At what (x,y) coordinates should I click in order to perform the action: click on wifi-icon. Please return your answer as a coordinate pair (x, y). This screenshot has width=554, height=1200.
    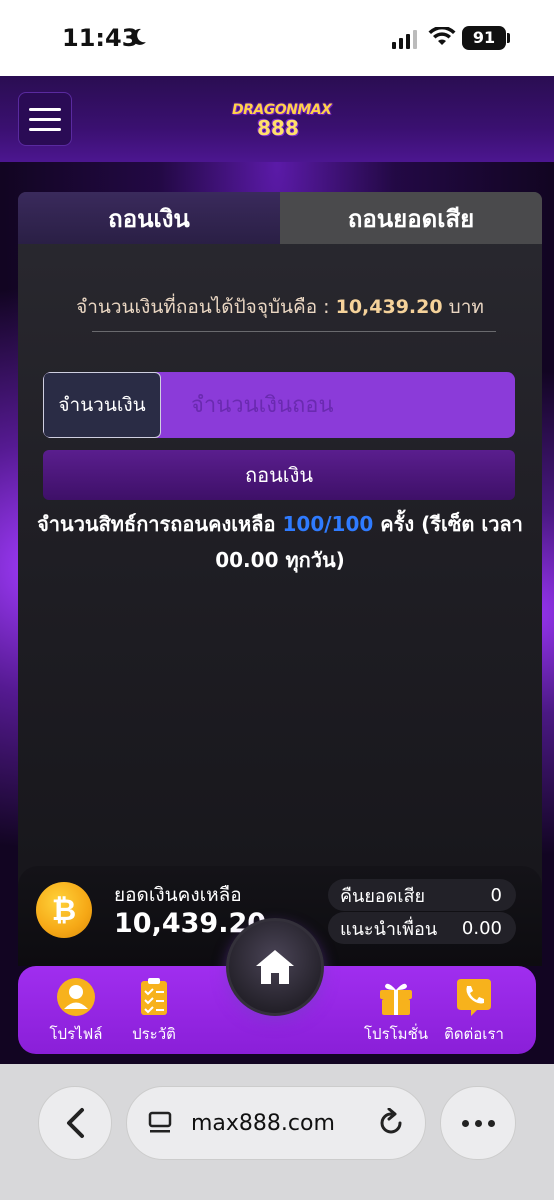
    Looking at the image, I should click on (442, 36).